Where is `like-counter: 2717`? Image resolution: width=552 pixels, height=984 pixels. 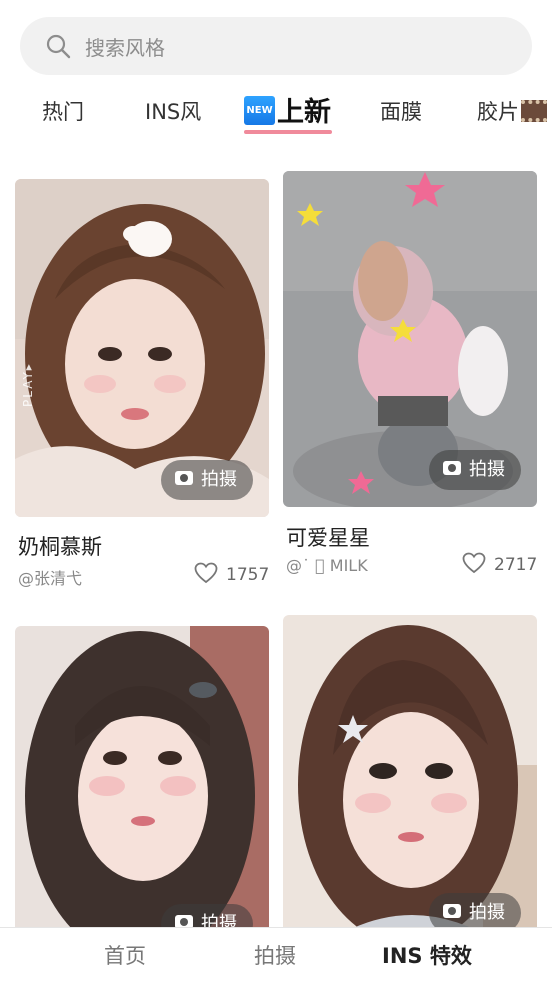 like-counter: 2717 is located at coordinates (500, 564).